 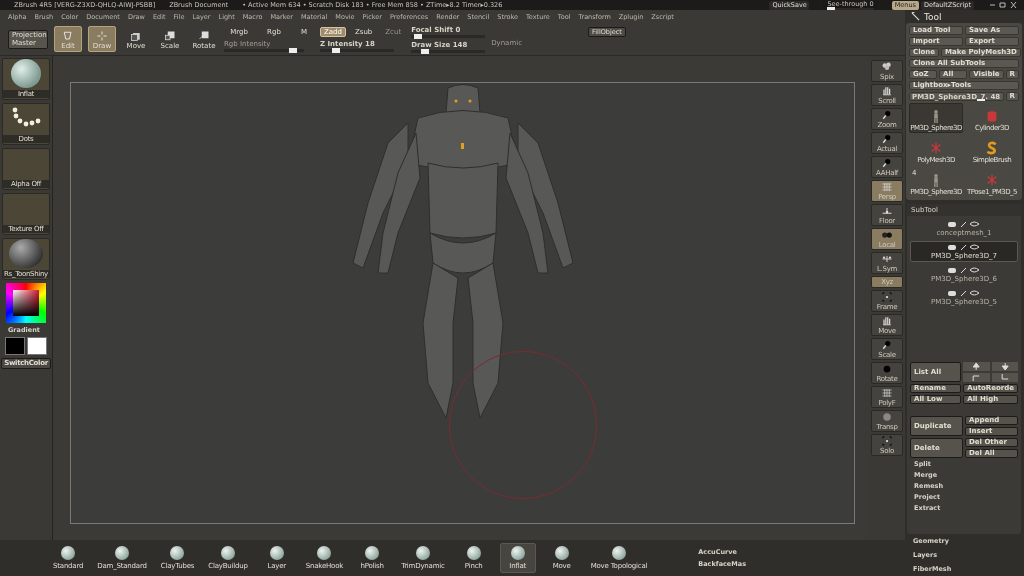 What do you see at coordinates (992, 148) in the screenshot?
I see `letter-s-icon` at bounding box center [992, 148].